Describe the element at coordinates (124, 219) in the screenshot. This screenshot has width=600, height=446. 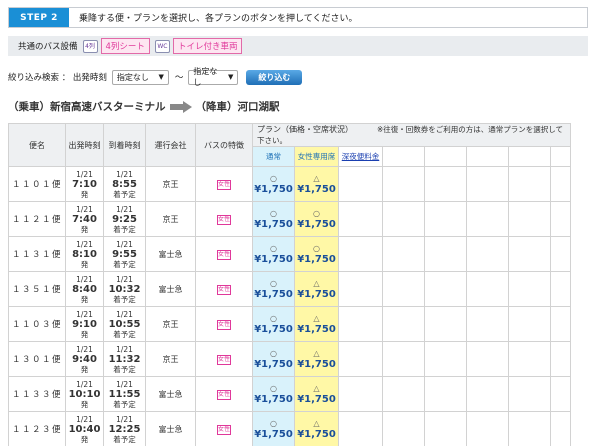
I see `arrival-time: 1/21 9:25 着予定` at that location.